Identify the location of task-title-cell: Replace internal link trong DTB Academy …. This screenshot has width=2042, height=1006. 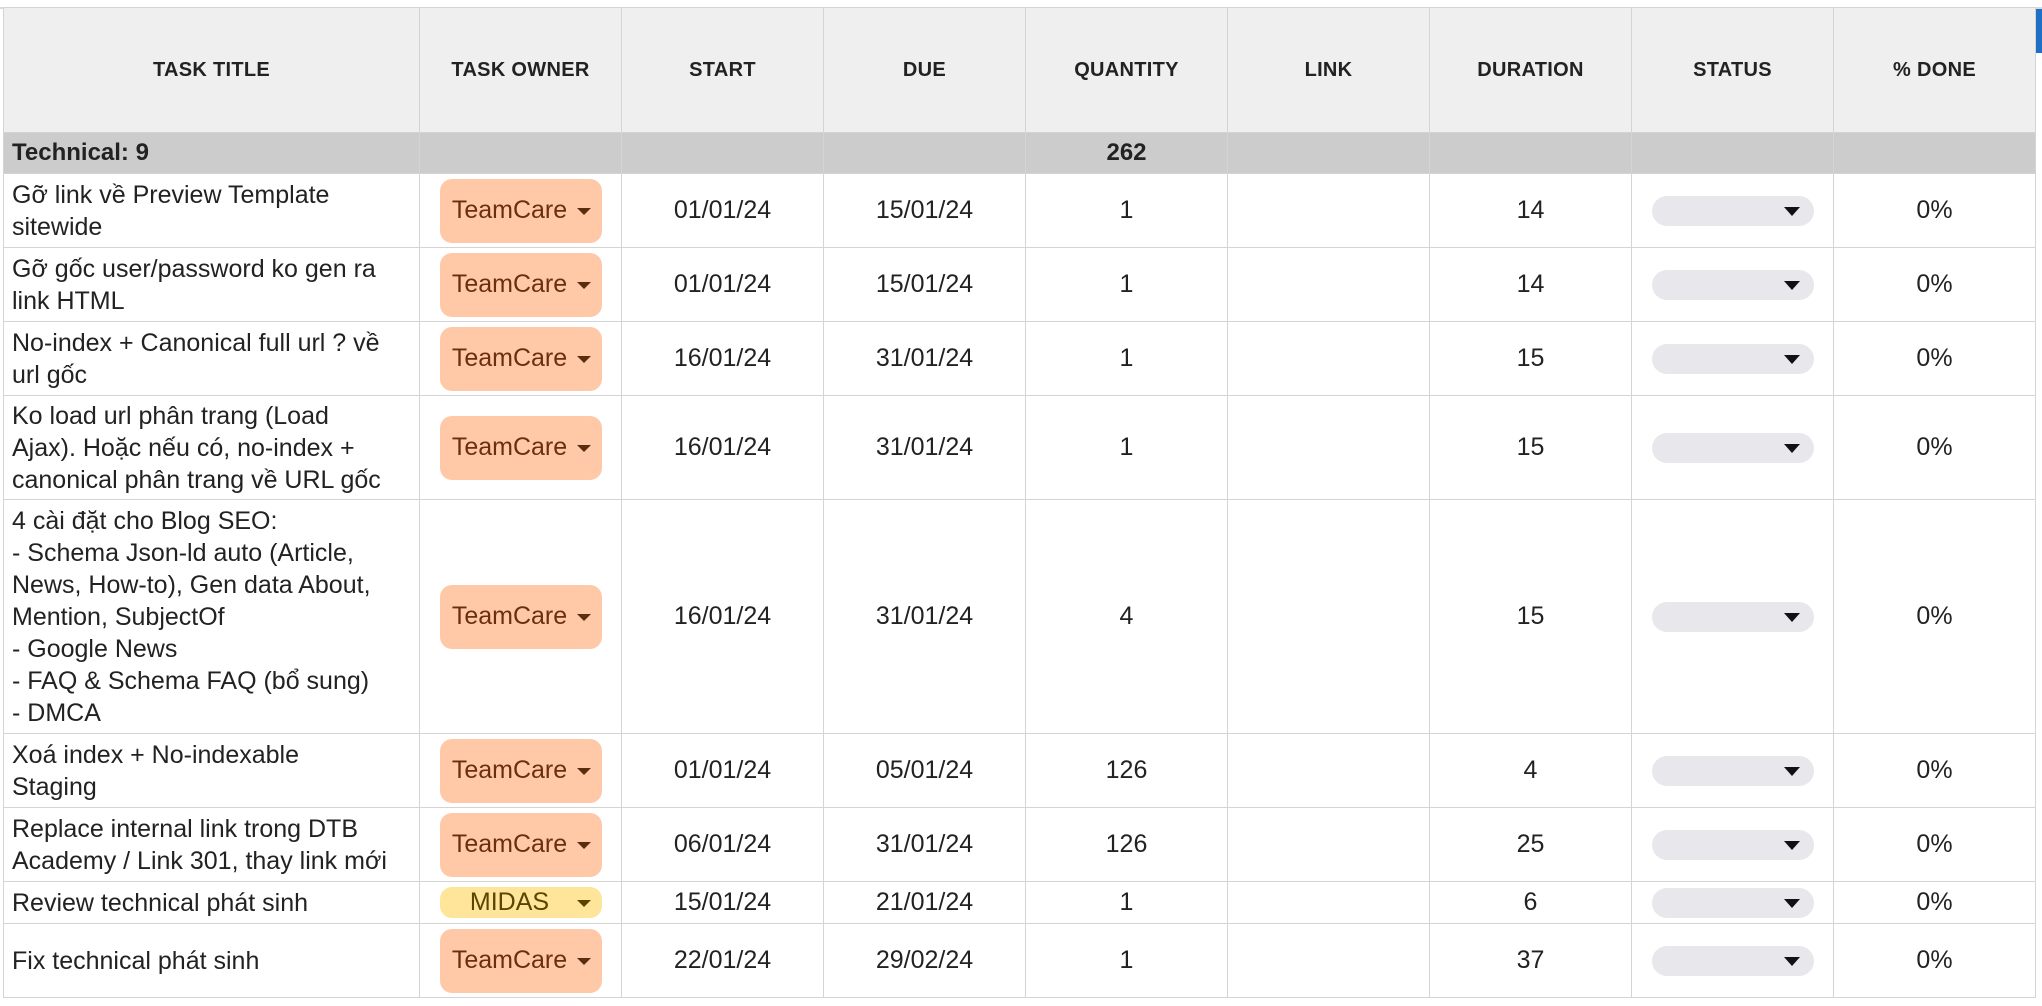
(211, 844).